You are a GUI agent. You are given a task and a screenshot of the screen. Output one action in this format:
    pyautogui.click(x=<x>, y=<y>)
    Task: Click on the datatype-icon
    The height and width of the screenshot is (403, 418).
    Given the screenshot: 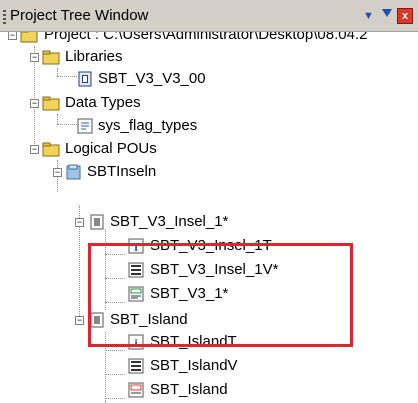 What is the action you would take?
    pyautogui.click(x=85, y=126)
    